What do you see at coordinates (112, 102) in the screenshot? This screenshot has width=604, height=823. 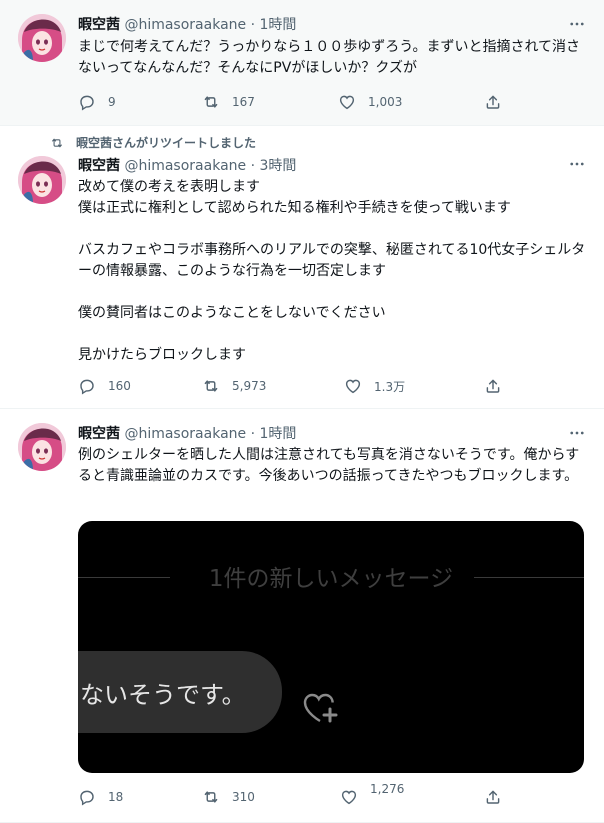 I see `reply-count: 9` at bounding box center [112, 102].